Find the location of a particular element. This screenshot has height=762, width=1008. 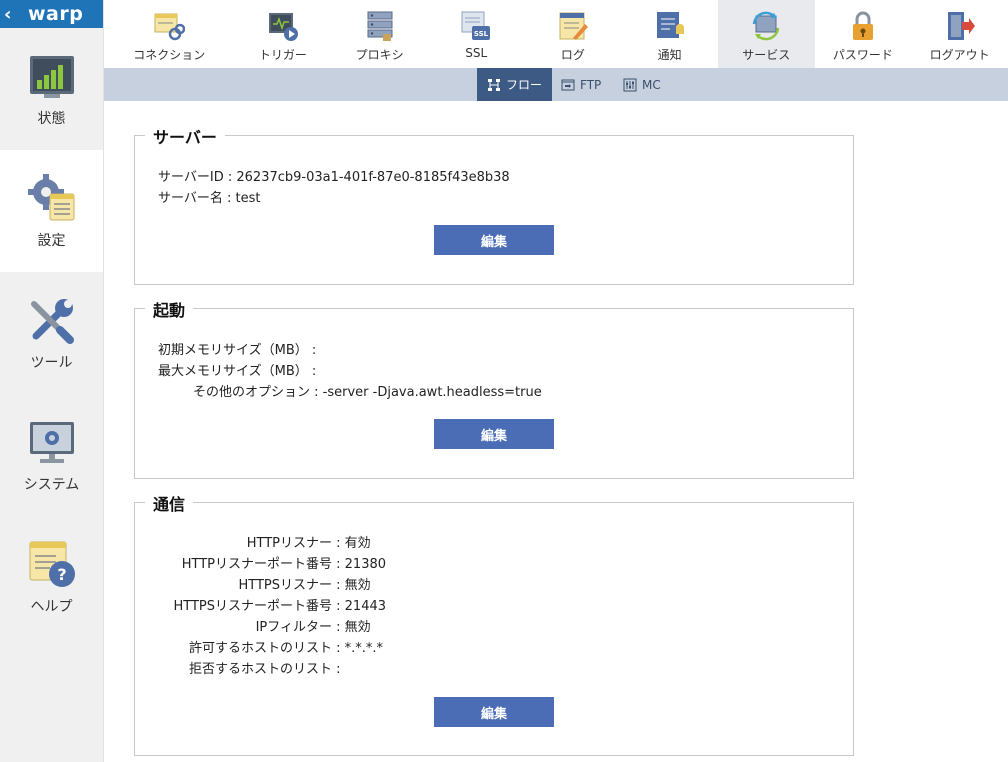

tab-label: トリガー is located at coordinates (282, 55).